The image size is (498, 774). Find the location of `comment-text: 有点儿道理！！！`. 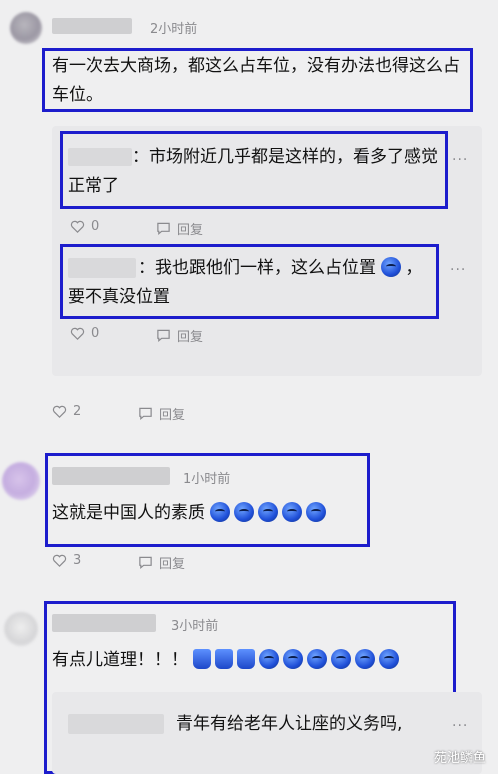

comment-text: 有点儿道理！！！ is located at coordinates (252, 660).